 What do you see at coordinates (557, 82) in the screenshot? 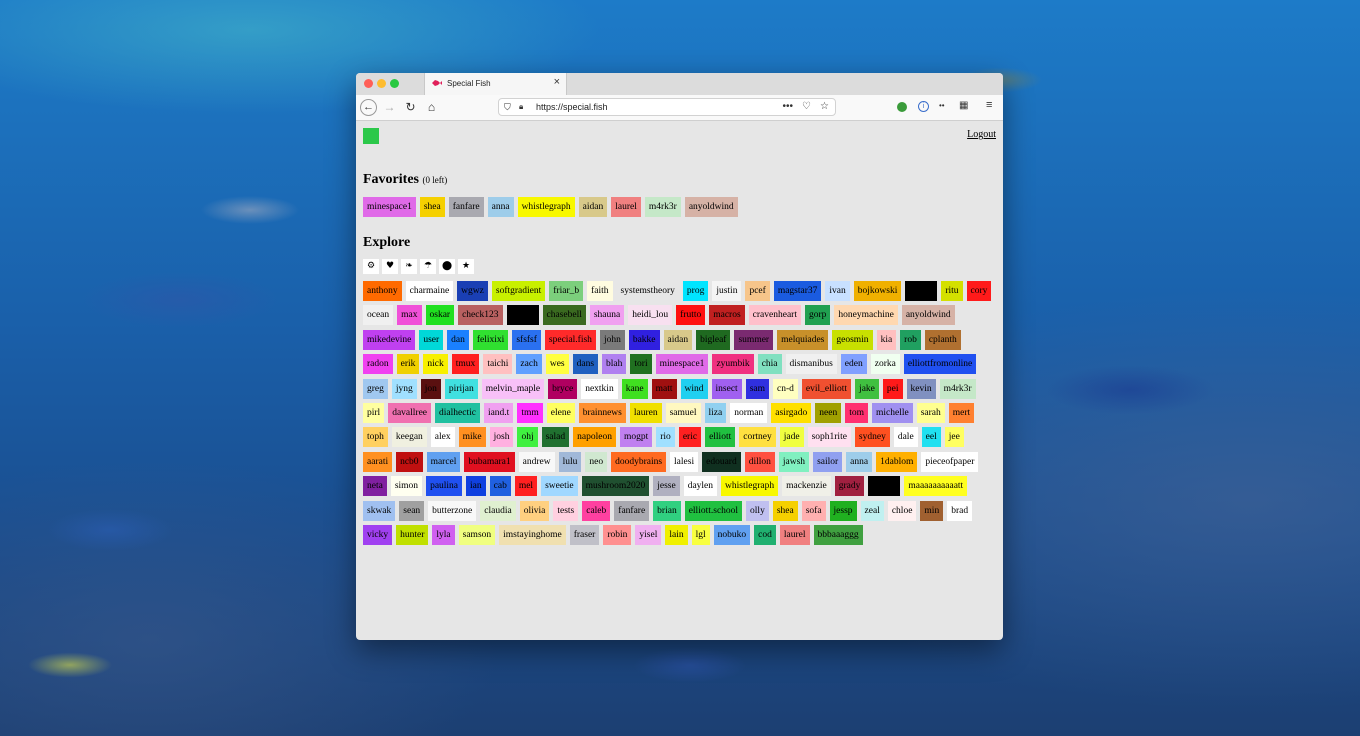
I see `tab-close-icon: ×` at bounding box center [557, 82].